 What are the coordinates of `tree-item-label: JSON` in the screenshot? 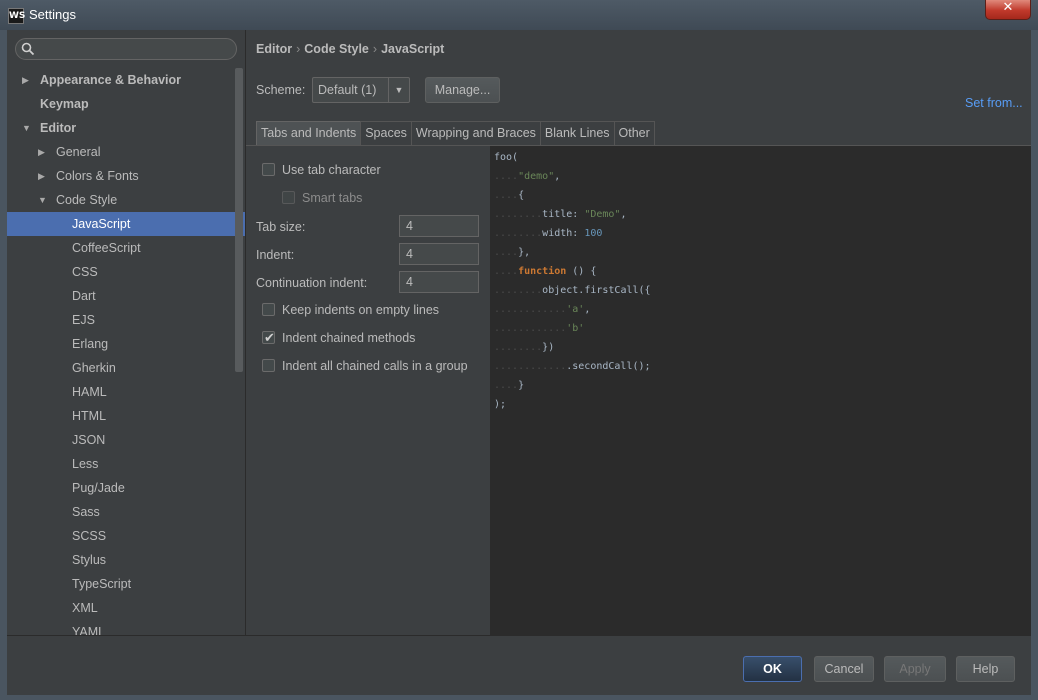 It's located at (89, 440).